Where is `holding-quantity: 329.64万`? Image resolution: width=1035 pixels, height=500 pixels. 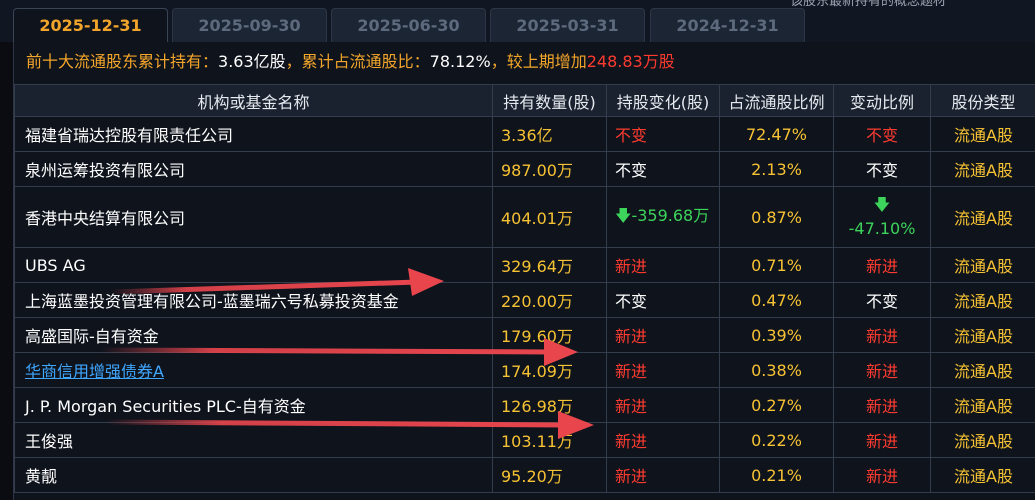
holding-quantity: 329.64万 is located at coordinates (549, 265).